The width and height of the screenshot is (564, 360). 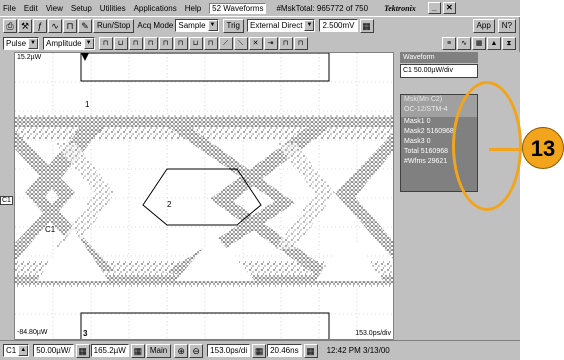 I want to click on menu-view: View, so click(x=54, y=8).